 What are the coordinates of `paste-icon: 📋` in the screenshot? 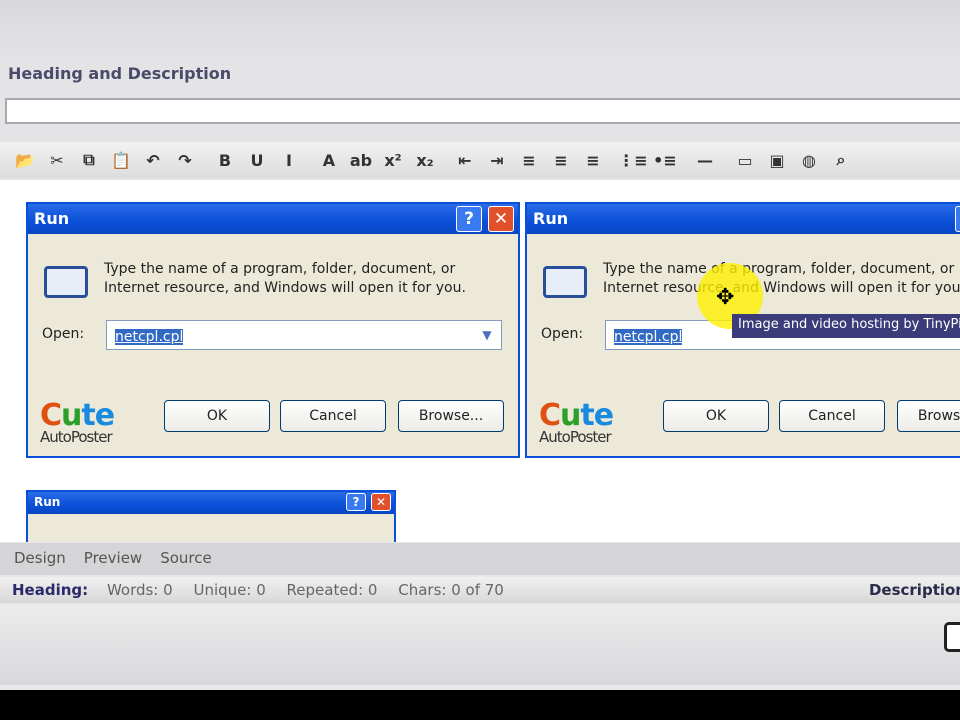 It's located at (121, 160).